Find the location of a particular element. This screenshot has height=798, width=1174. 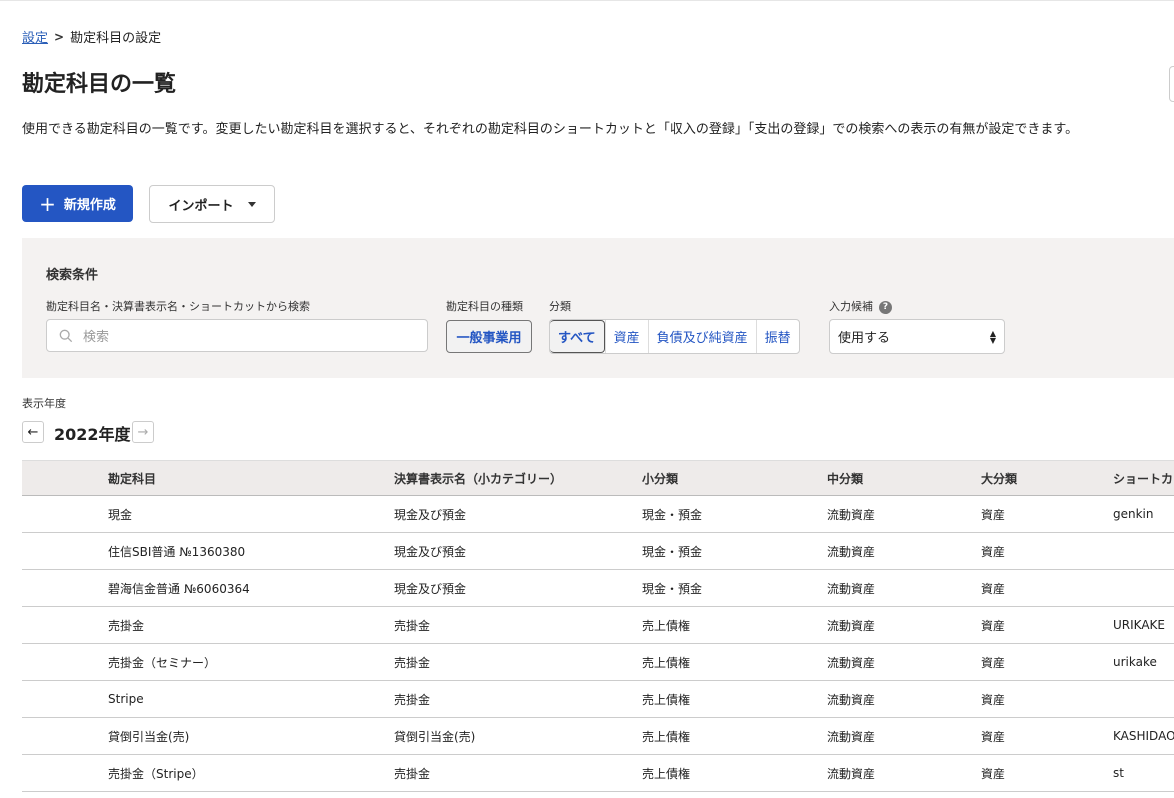

table-row: 現金 現金及び預金 現金・預金 流動資産 資産 genkin is located at coordinates (598, 514).